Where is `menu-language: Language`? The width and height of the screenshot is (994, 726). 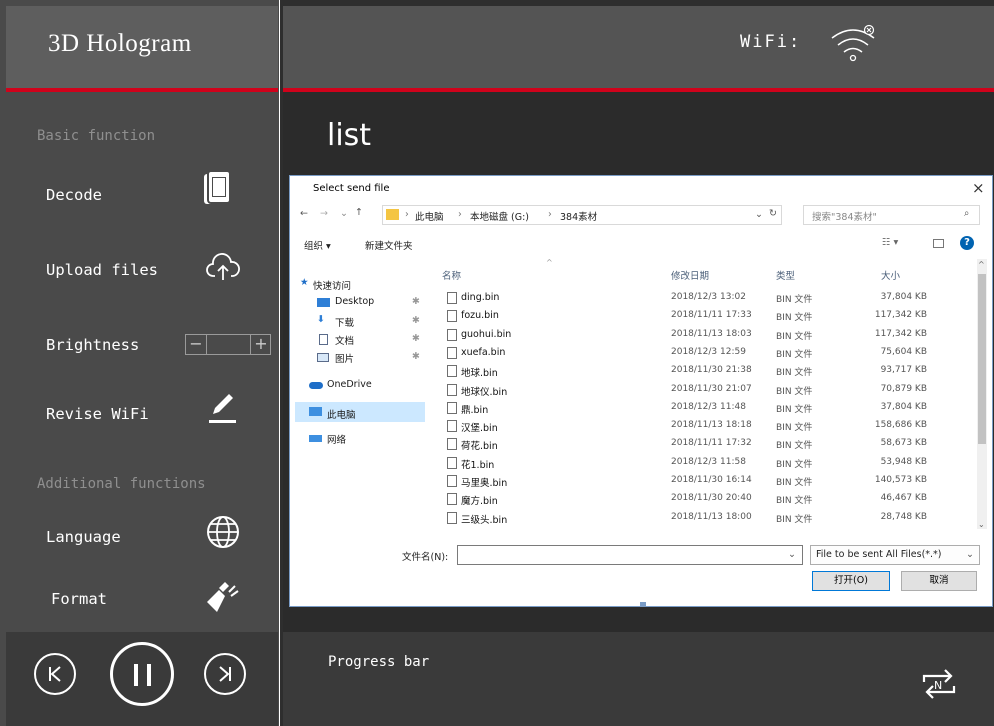 menu-language: Language is located at coordinates (83, 537).